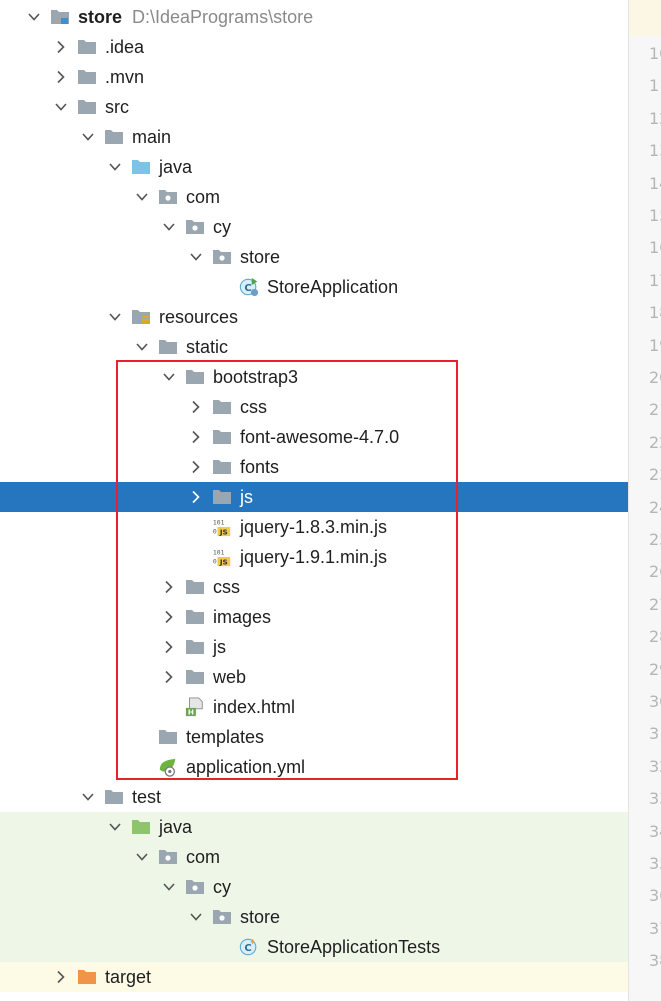 Image resolution: width=661 pixels, height=1001 pixels. Describe the element at coordinates (314, 557) in the screenshot. I see `tree-item-jquery-1-9-1-min-js: 101 0 JS jquery-1.9.1.min.js` at that location.